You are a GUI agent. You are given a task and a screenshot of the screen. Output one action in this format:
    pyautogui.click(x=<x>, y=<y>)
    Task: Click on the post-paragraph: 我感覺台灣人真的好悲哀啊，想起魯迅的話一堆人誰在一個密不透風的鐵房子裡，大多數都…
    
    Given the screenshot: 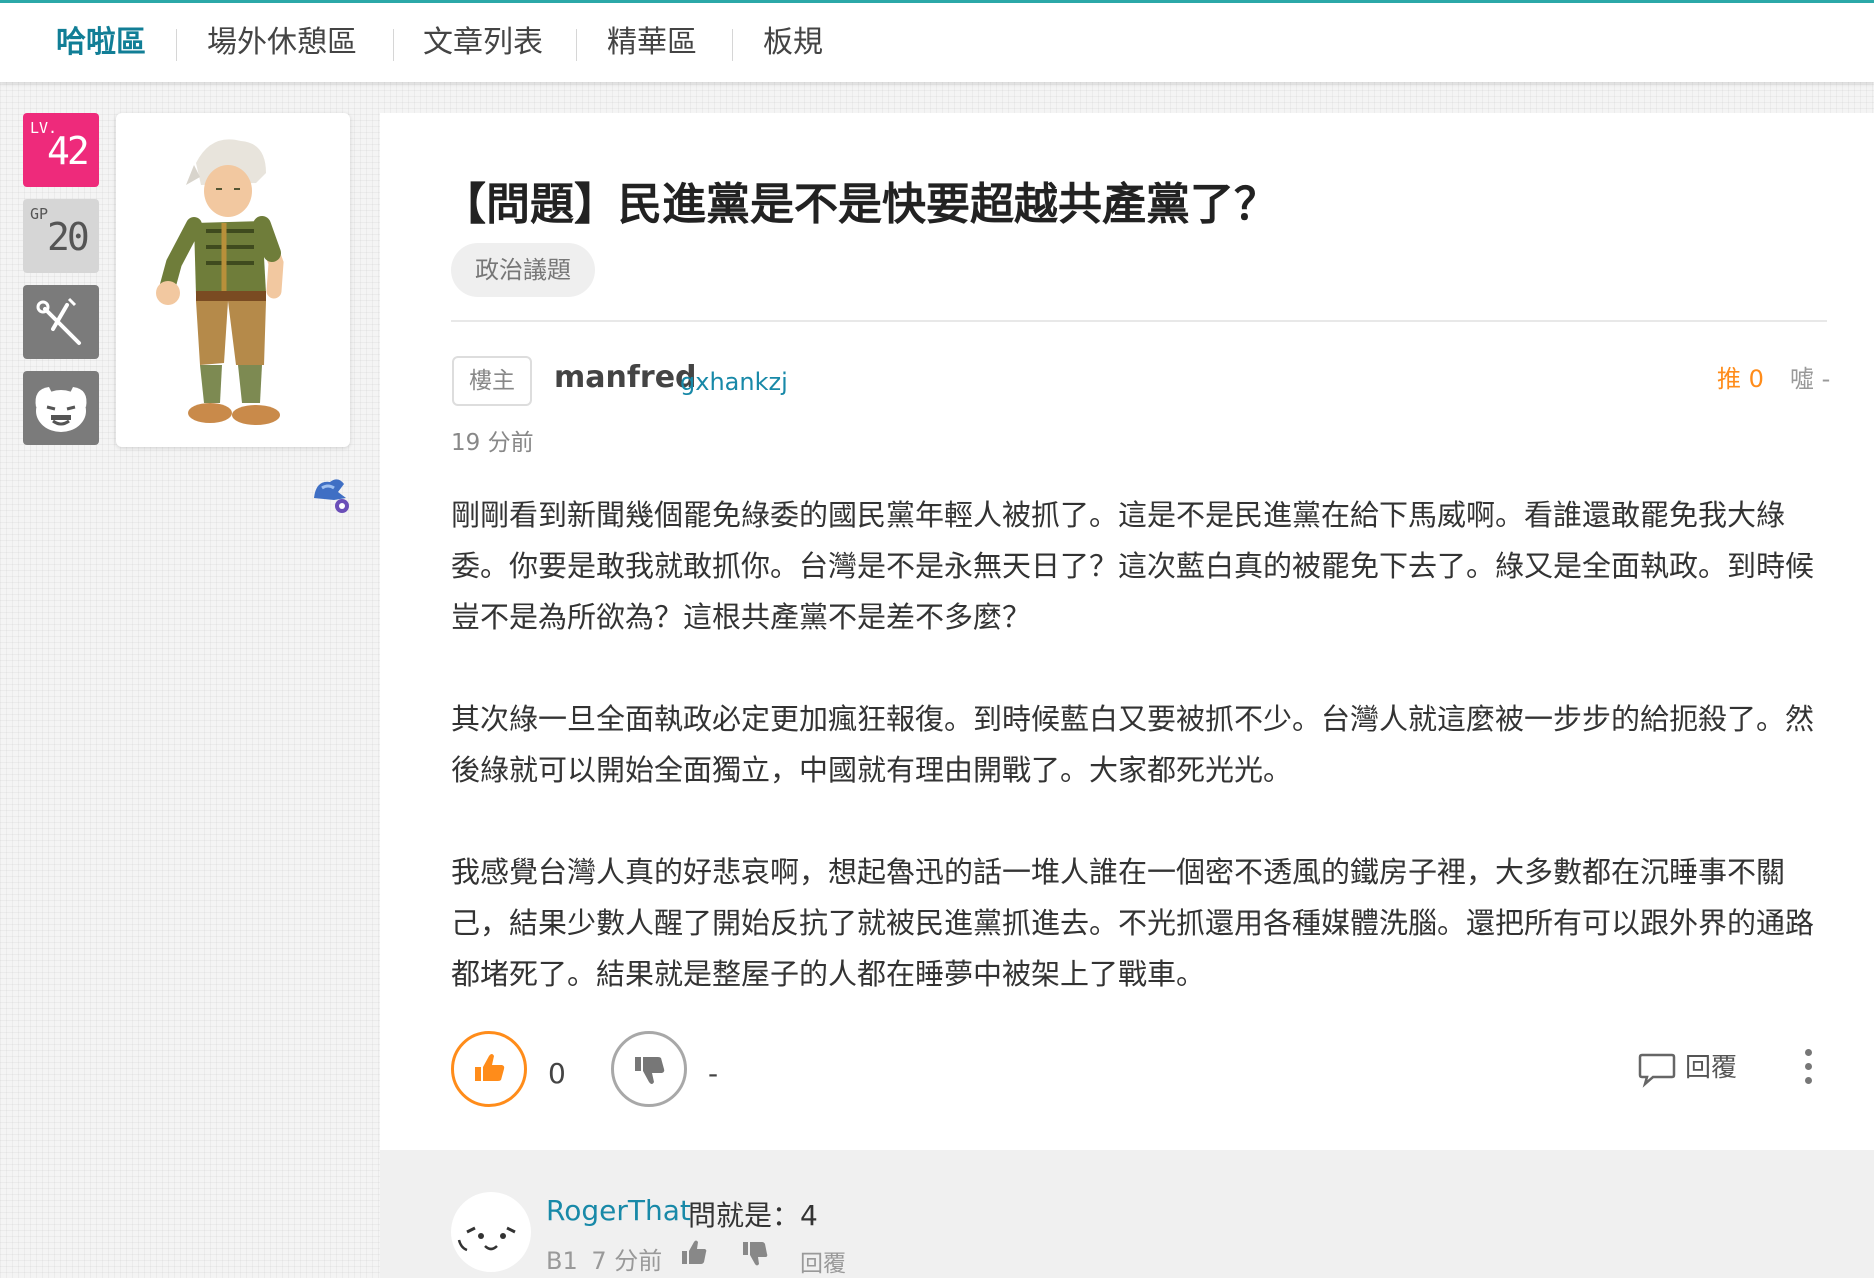 What is the action you would take?
    pyautogui.click(x=1133, y=923)
    